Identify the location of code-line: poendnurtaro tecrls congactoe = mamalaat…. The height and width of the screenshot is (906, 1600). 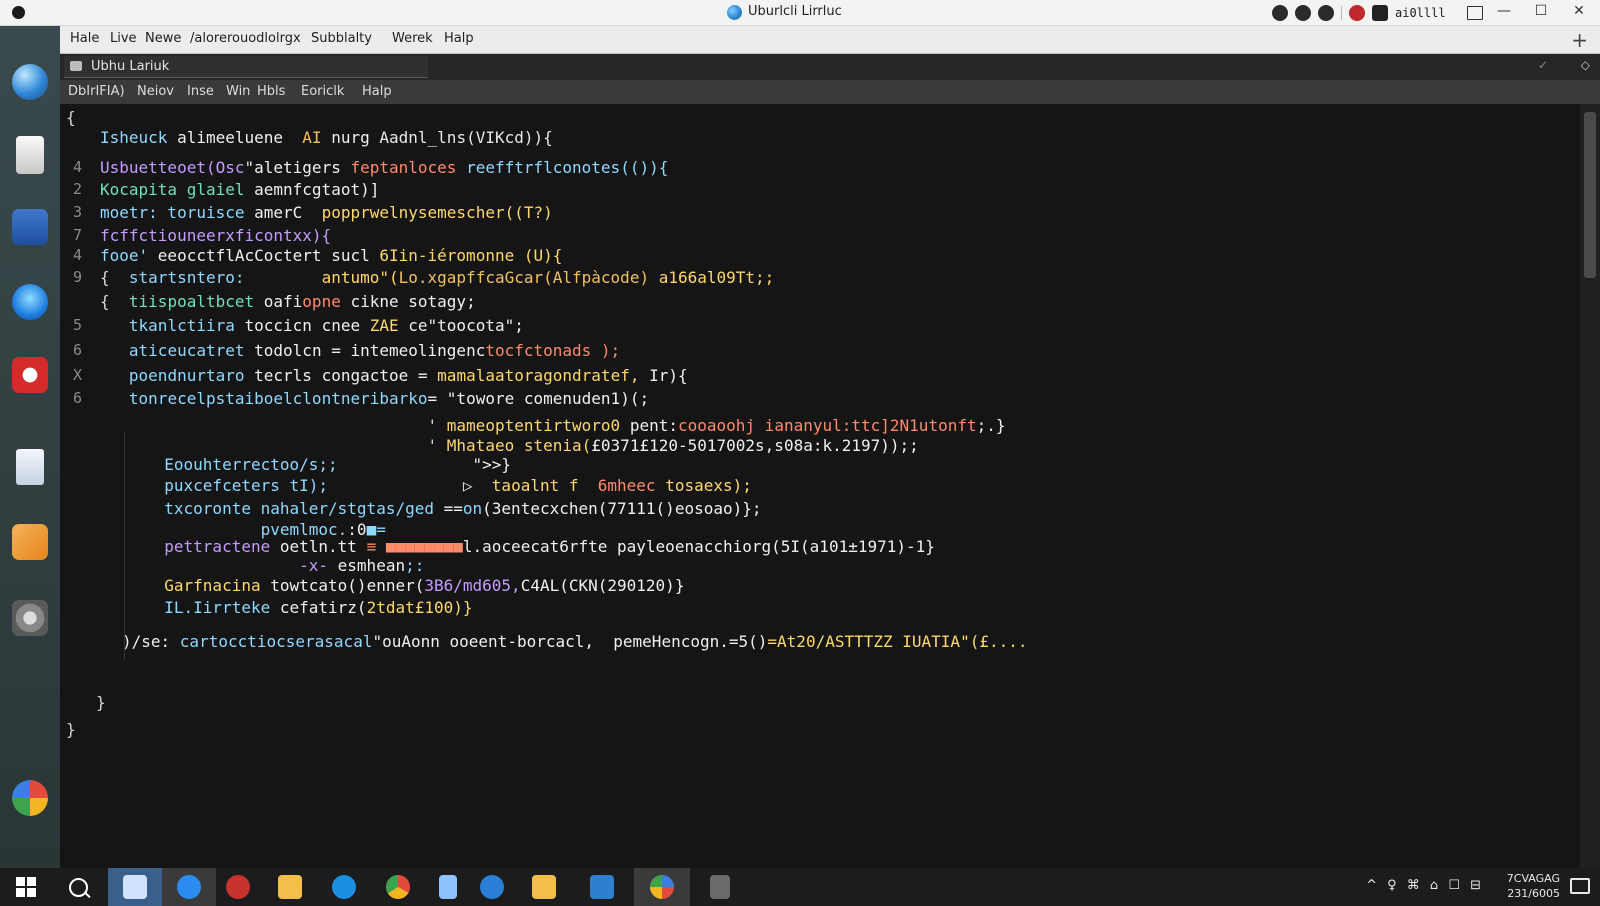
(394, 376).